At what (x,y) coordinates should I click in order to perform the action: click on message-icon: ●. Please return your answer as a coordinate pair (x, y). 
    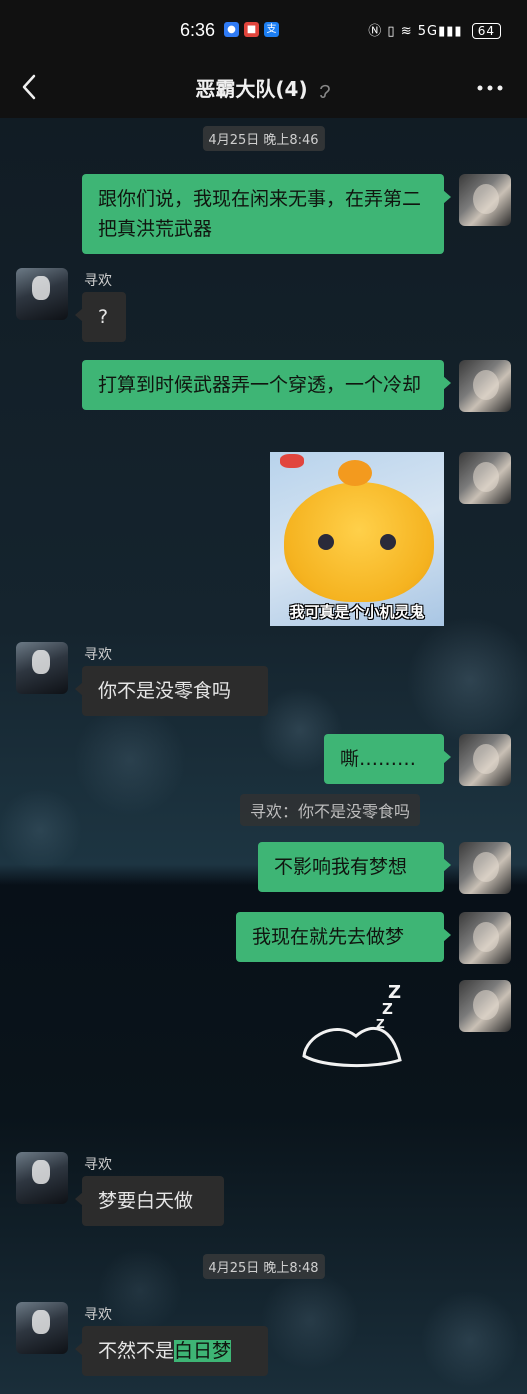
    Looking at the image, I should click on (231, 29).